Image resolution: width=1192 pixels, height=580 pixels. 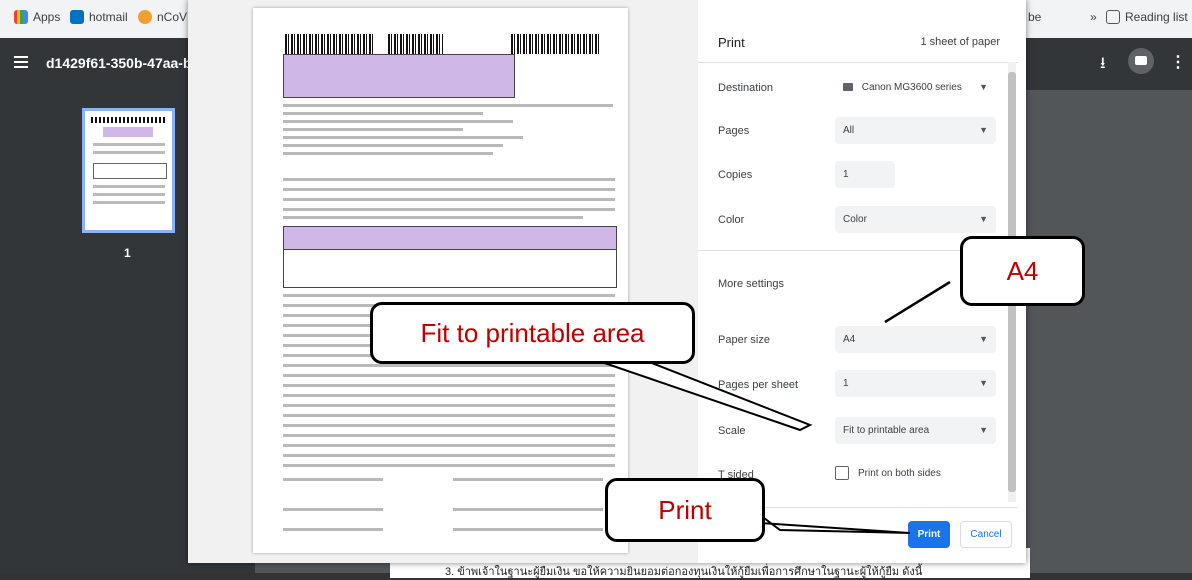 What do you see at coordinates (698, 393) in the screenshot?
I see `fit-arrow` at bounding box center [698, 393].